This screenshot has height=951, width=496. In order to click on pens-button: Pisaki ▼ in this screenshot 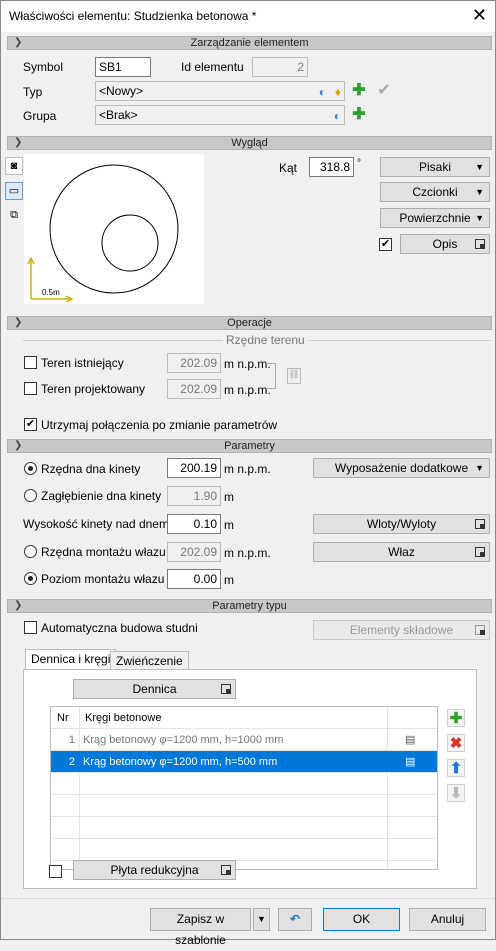, I will do `click(435, 167)`.